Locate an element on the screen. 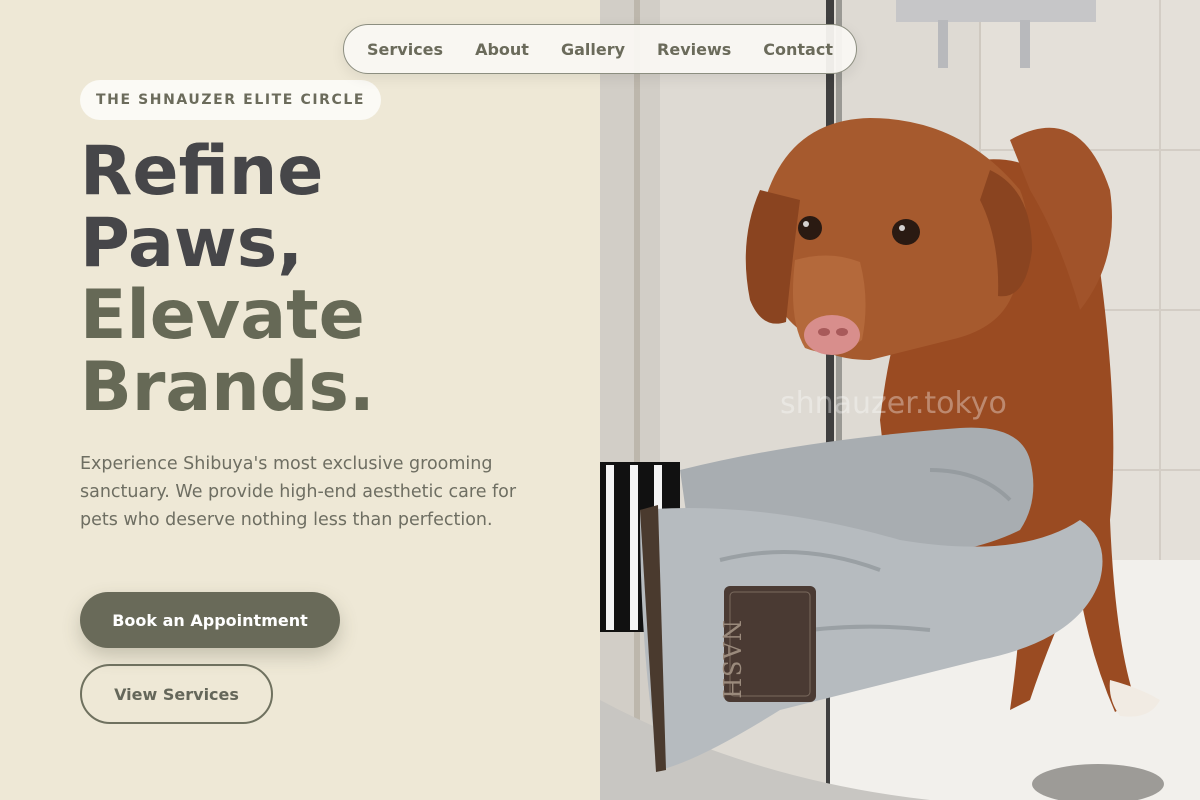 This screenshot has height=800, width=1200. towel-label: NASH is located at coordinates (731, 660).